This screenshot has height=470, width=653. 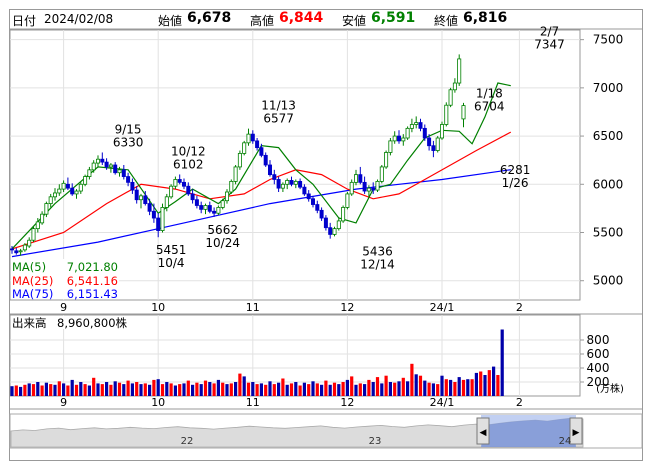 I want to click on navigator-label-22: 22, so click(x=187, y=441).